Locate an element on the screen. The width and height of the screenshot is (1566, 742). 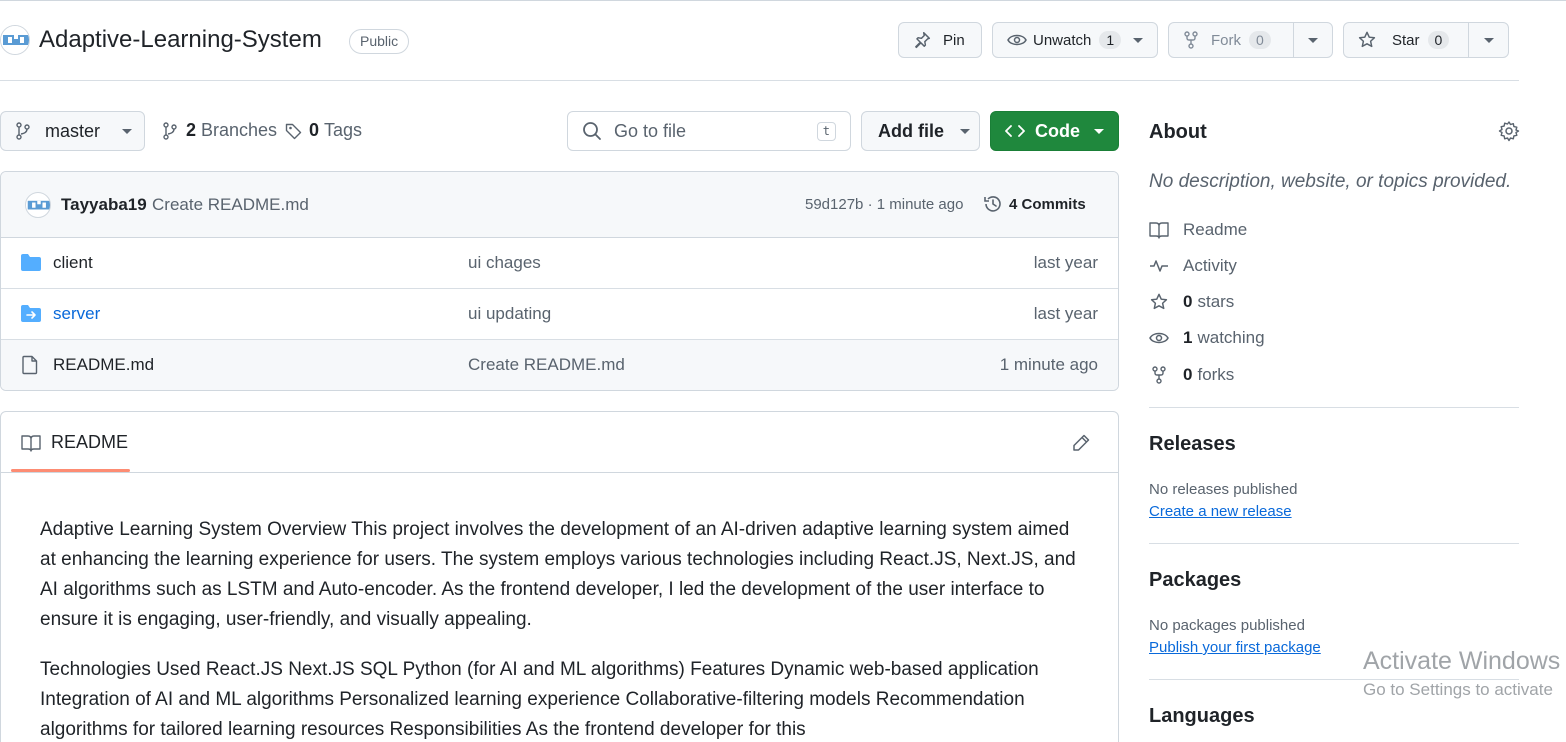
activate-windows-subtitle: Go to Settings to activate is located at coordinates (1458, 689).